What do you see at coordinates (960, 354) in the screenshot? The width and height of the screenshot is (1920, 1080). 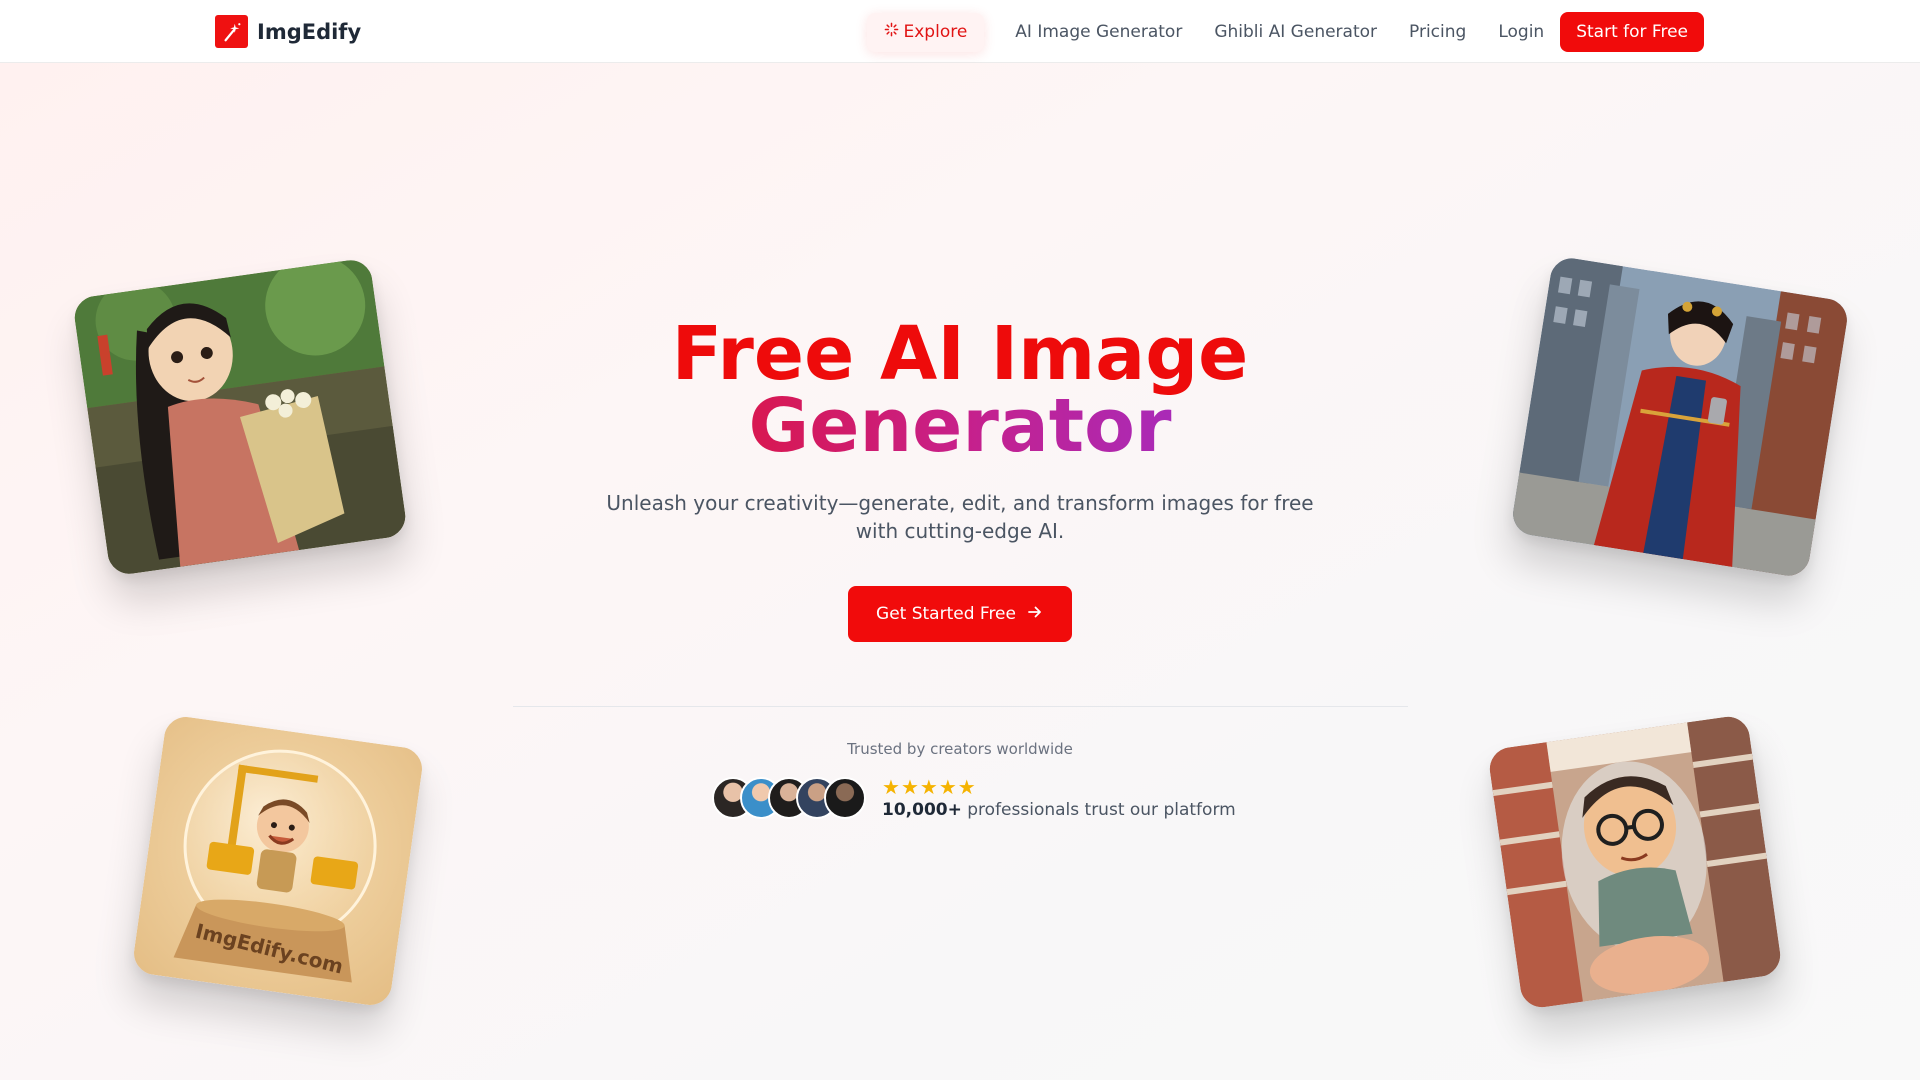 I see `hero-title-line1: Free AI Image` at bounding box center [960, 354].